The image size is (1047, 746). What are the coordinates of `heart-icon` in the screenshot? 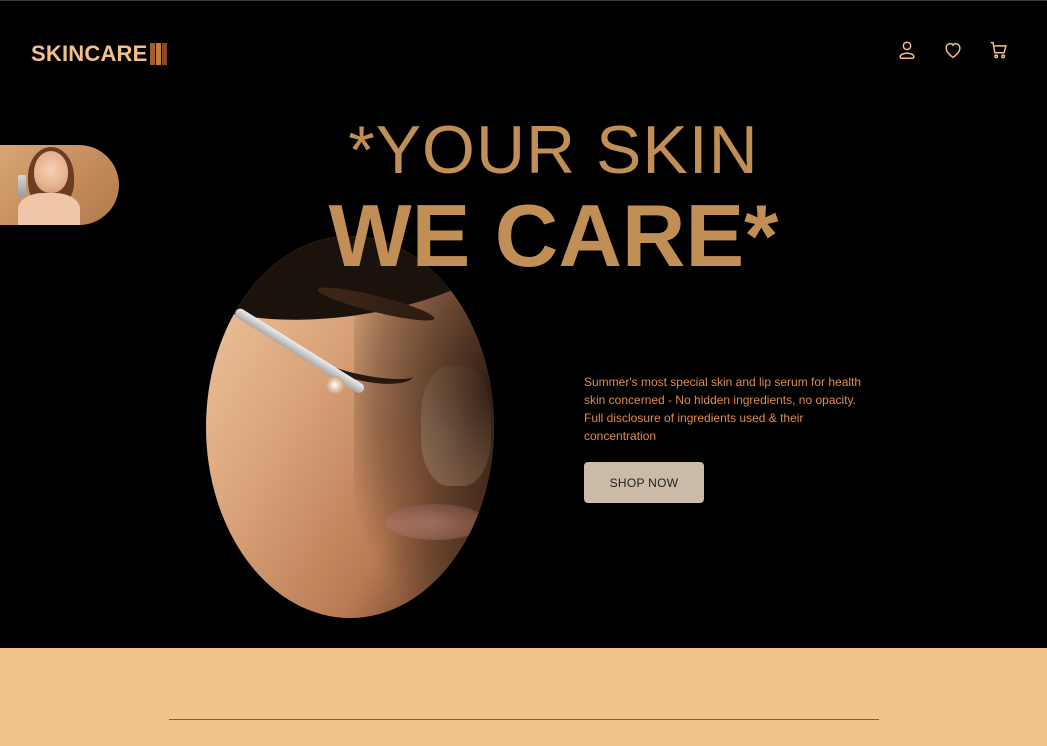 It's located at (953, 50).